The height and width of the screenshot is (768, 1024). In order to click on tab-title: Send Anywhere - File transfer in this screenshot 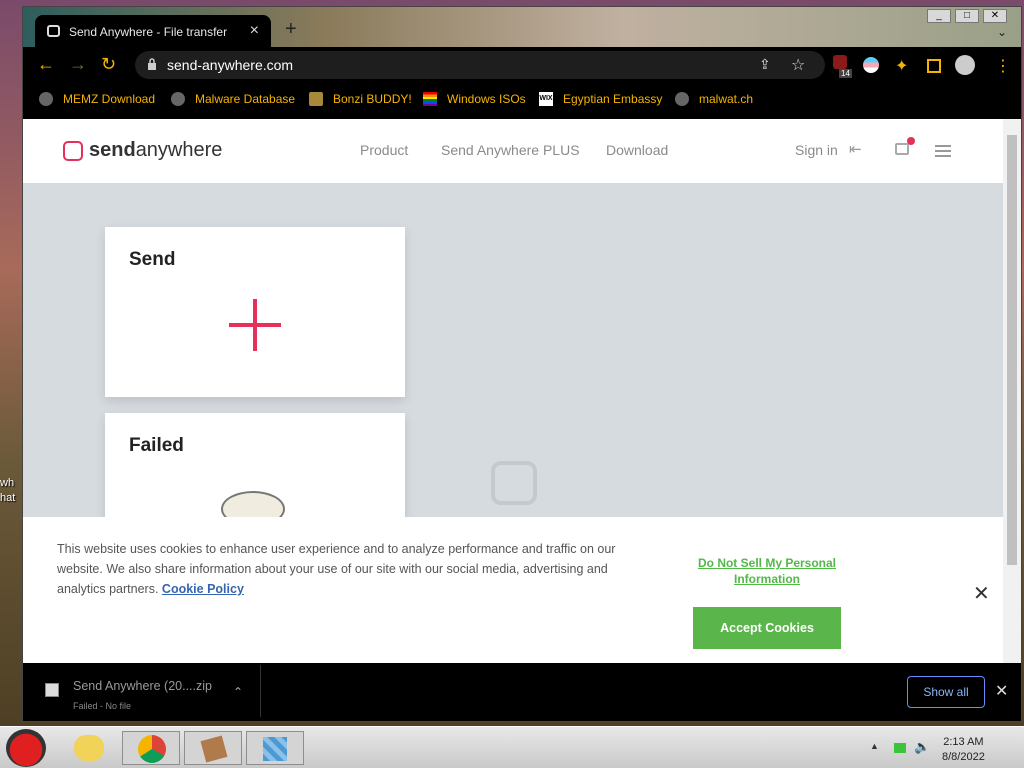, I will do `click(148, 32)`.